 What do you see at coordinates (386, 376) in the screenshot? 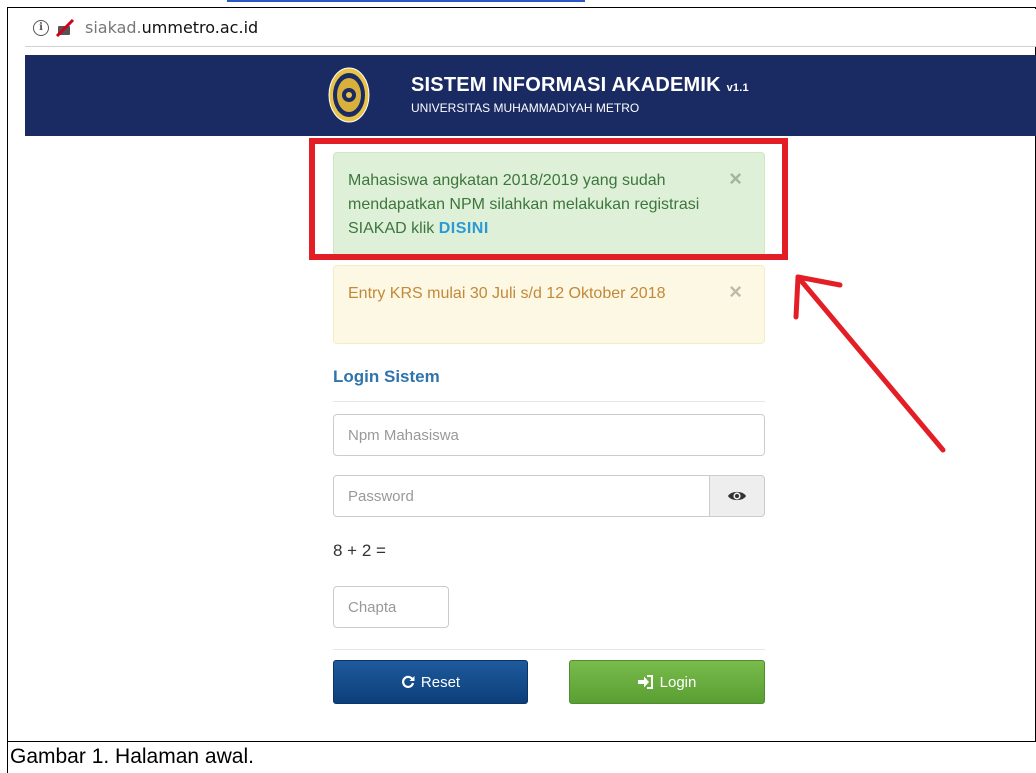
I see `login-title: Login Sistem` at bounding box center [386, 376].